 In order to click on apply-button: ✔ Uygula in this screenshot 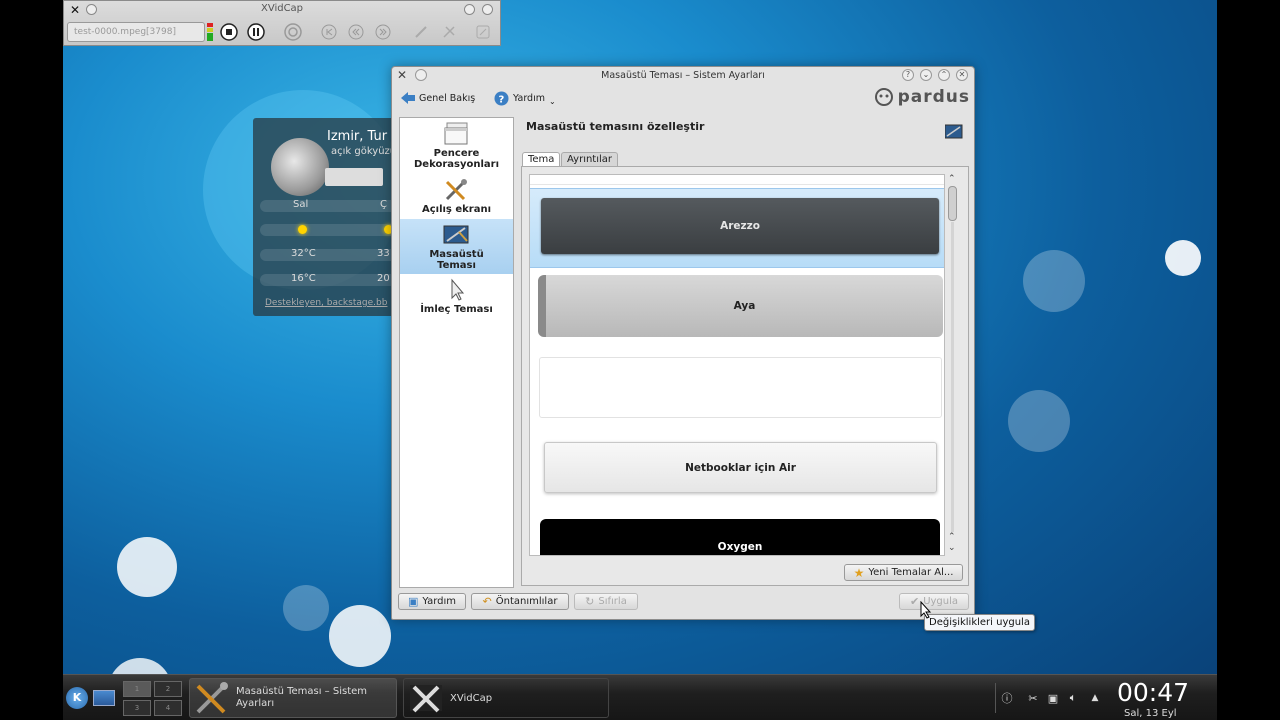, I will do `click(934, 601)`.